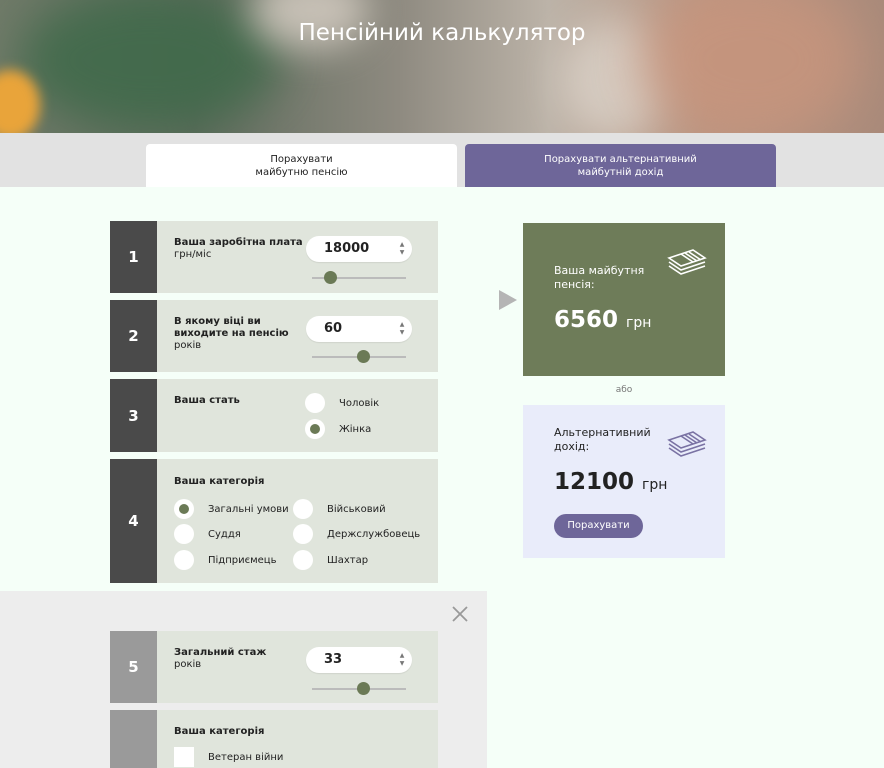 The height and width of the screenshot is (768, 884). I want to click on radio-entrepreneur, so click(184, 560).